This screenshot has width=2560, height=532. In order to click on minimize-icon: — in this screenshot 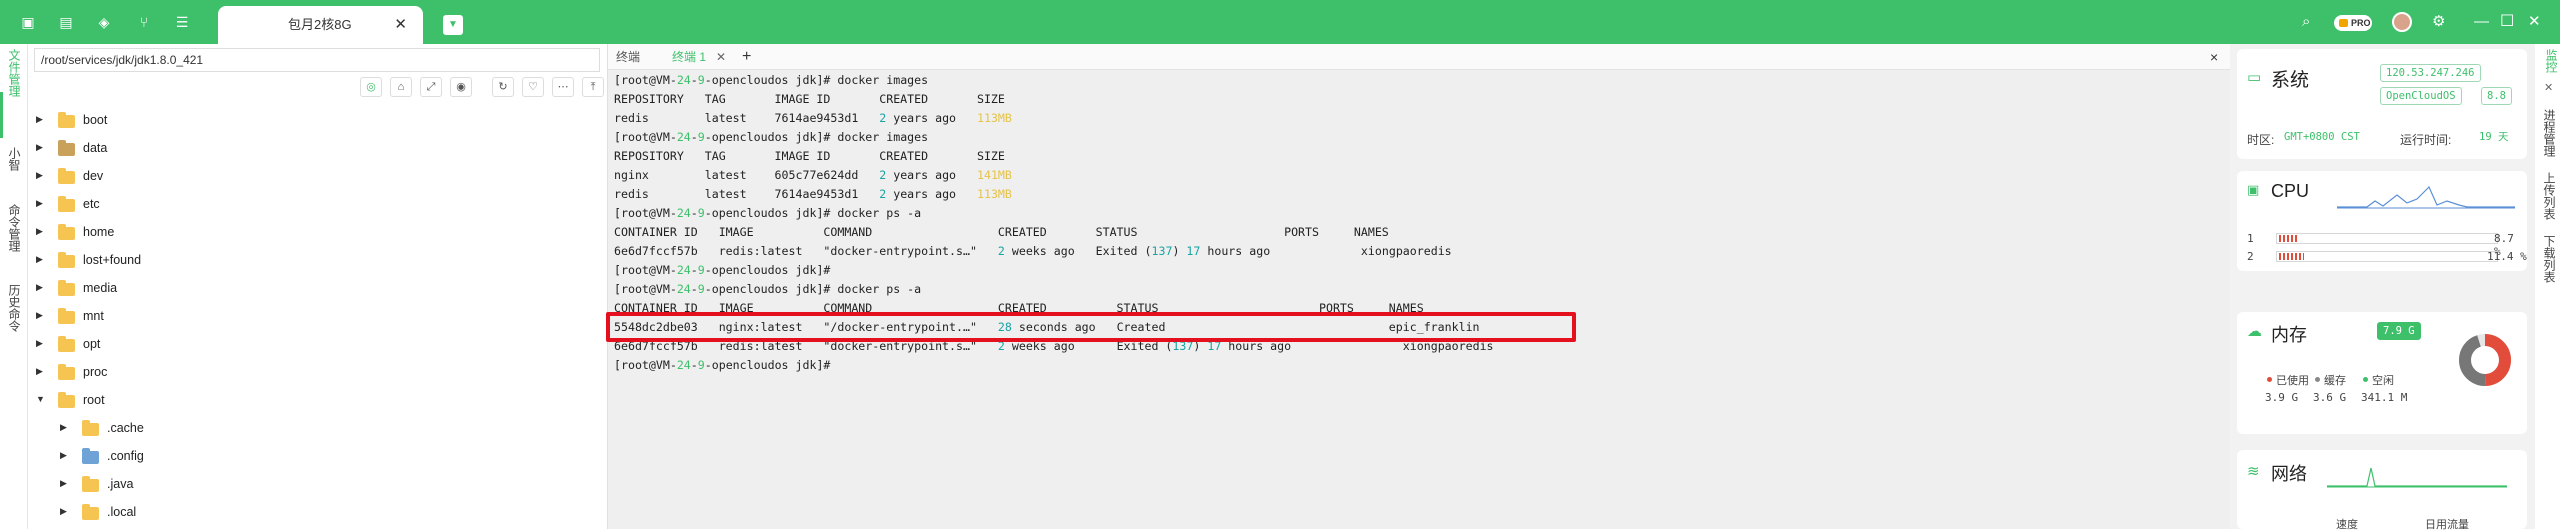, I will do `click(2481, 22)`.